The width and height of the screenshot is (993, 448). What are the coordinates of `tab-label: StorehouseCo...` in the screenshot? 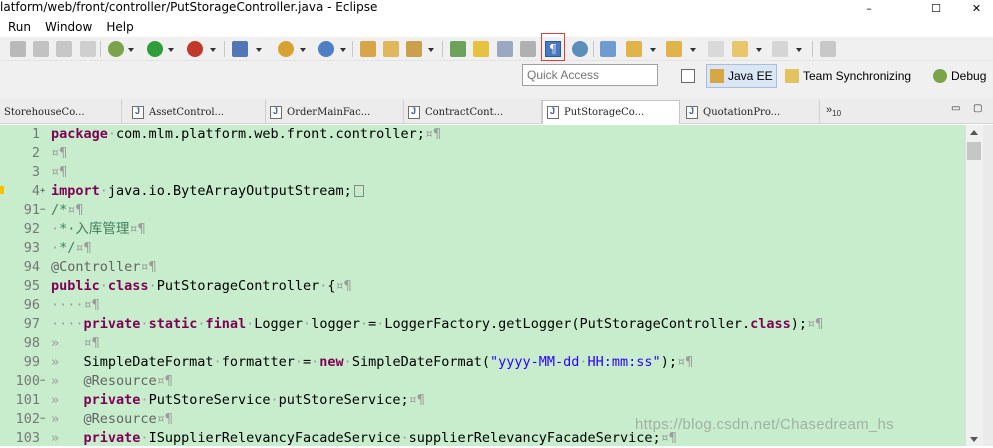 It's located at (44, 112).